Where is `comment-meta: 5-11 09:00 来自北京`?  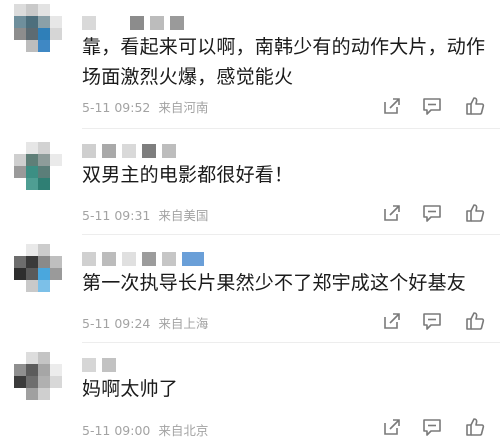
comment-meta: 5-11 09:00 来自北京 is located at coordinates (145, 429).